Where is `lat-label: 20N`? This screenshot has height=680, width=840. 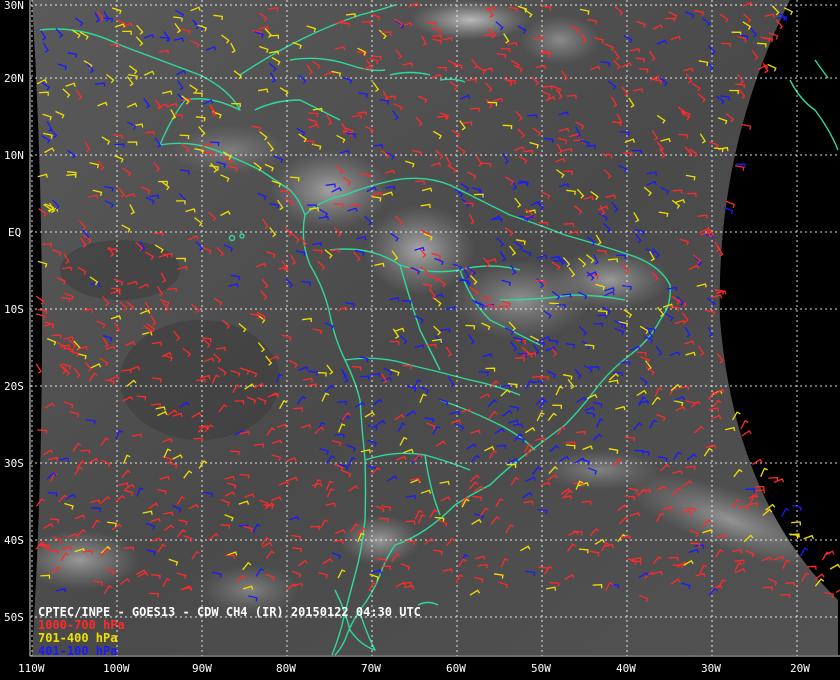
lat-label: 20N is located at coordinates (14, 78).